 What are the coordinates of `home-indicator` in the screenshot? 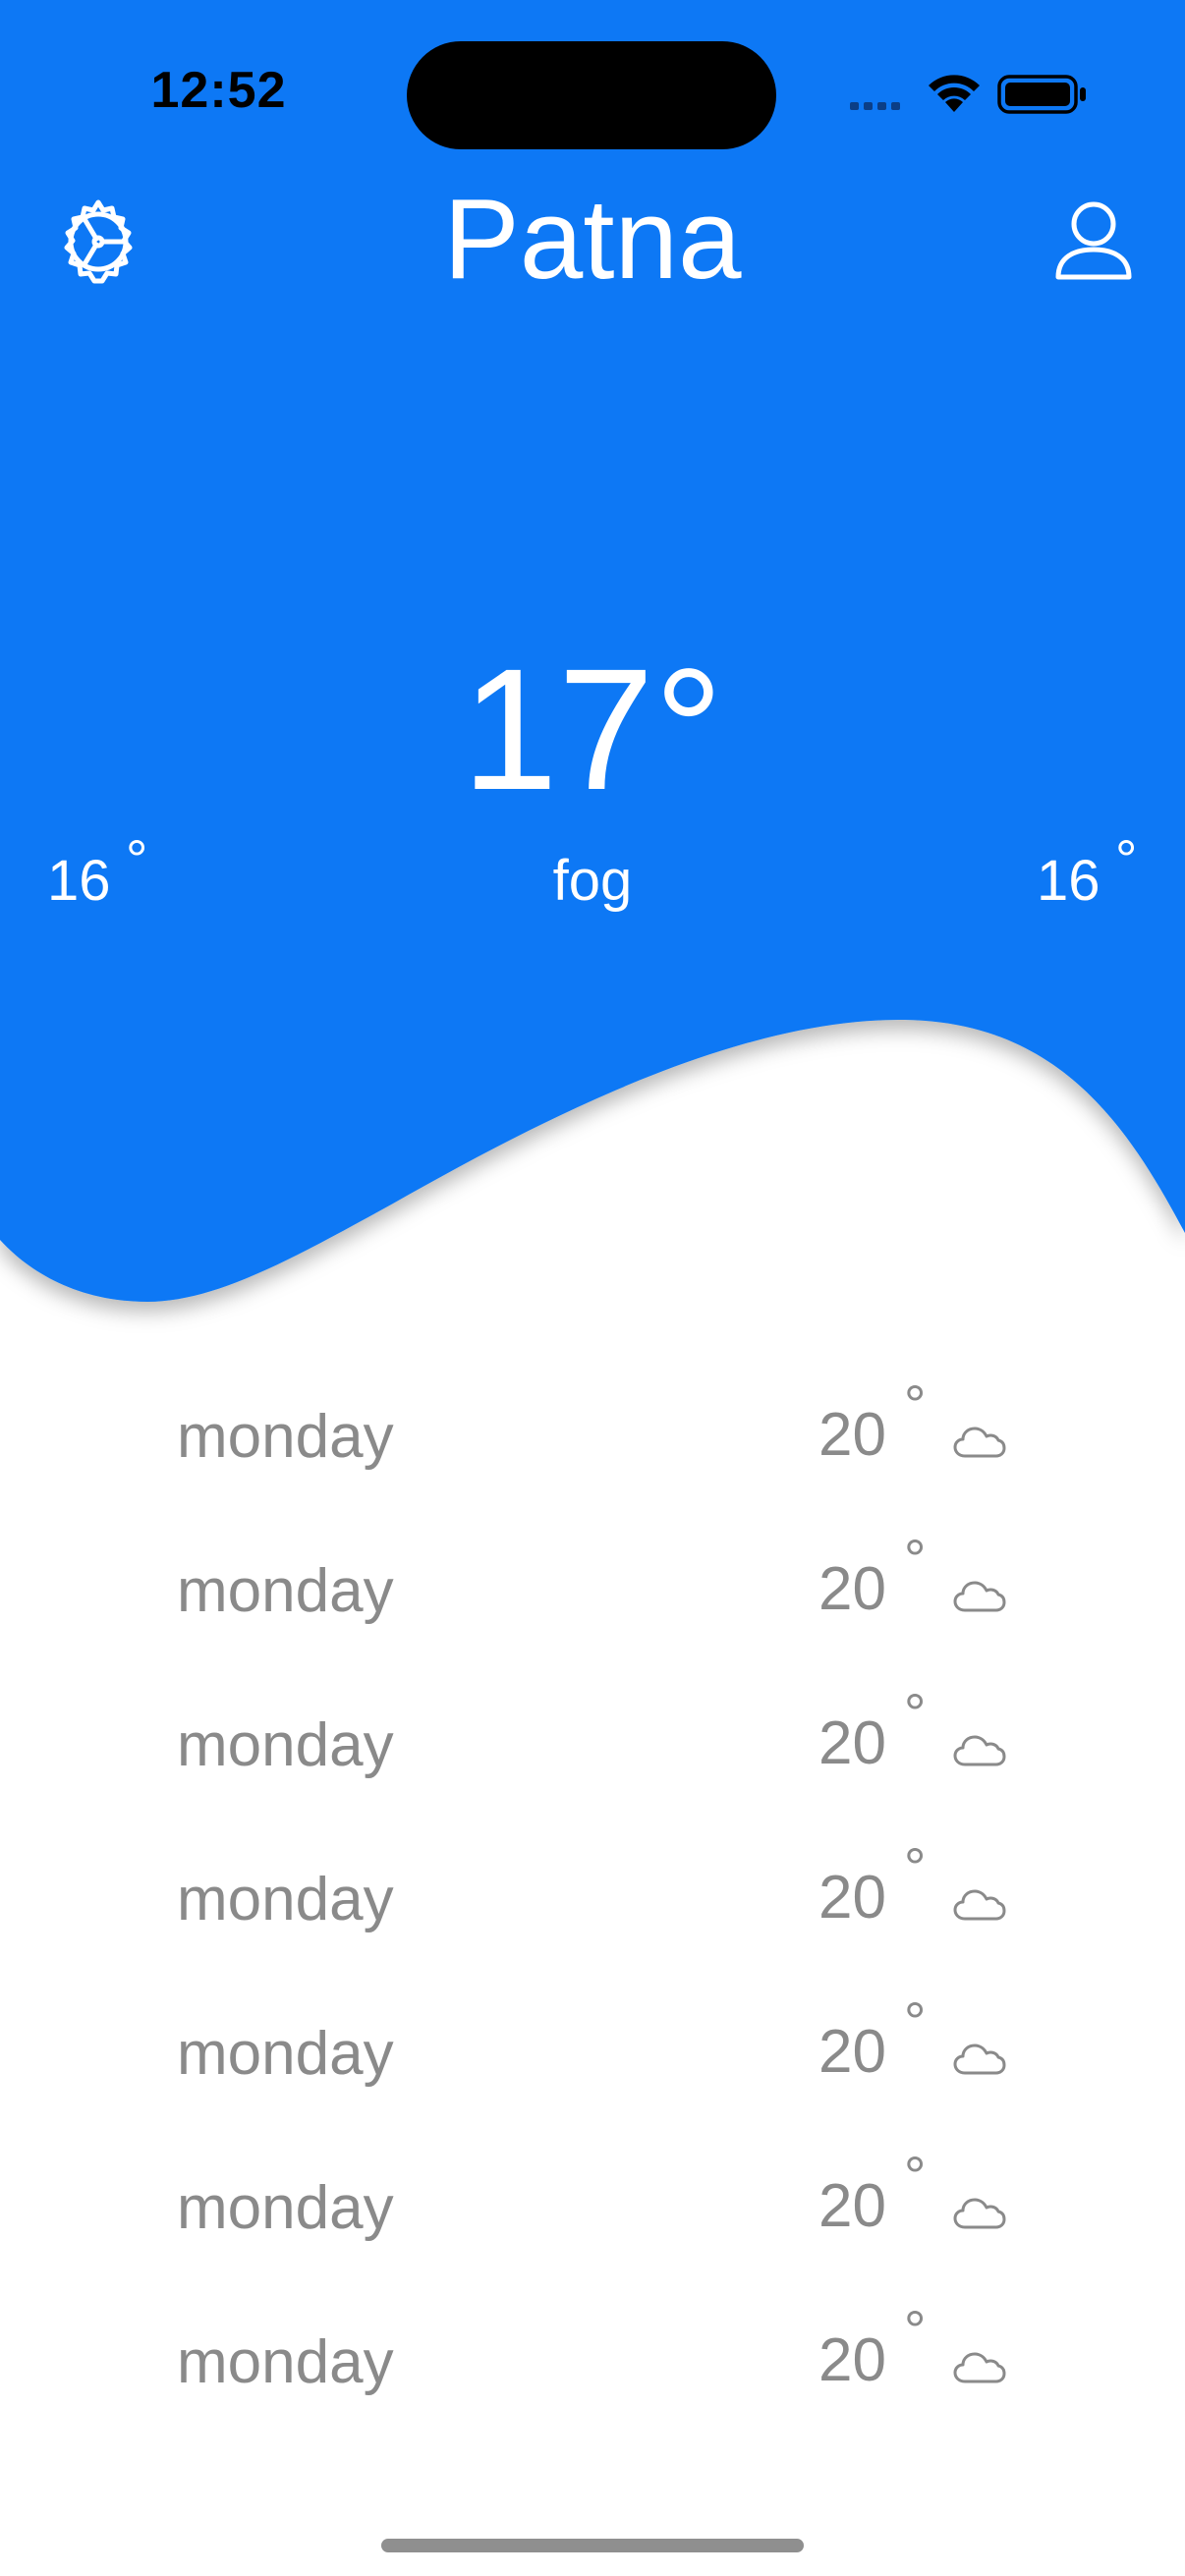 It's located at (592, 2545).